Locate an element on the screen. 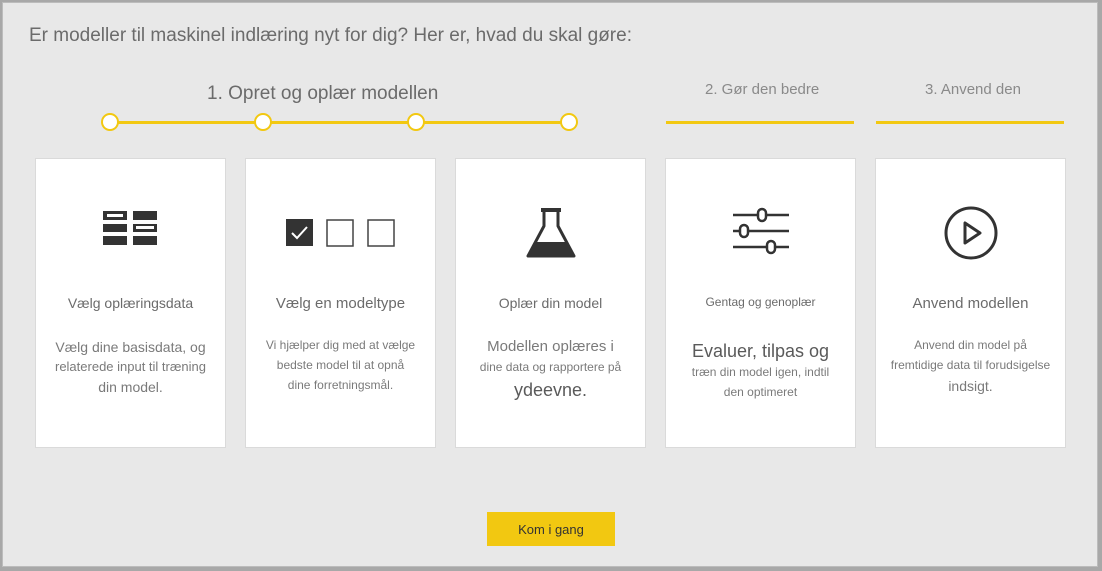 This screenshot has width=1102, height=571. card-title: Gentag og genoplær is located at coordinates (760, 302).